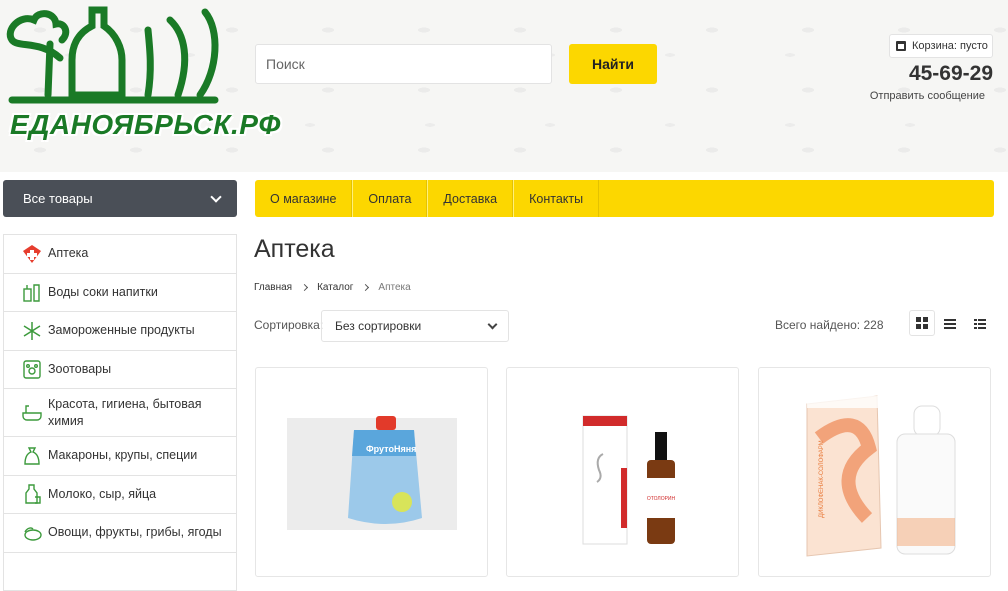  I want to click on found-count: Всего найдено: 228, so click(829, 325).